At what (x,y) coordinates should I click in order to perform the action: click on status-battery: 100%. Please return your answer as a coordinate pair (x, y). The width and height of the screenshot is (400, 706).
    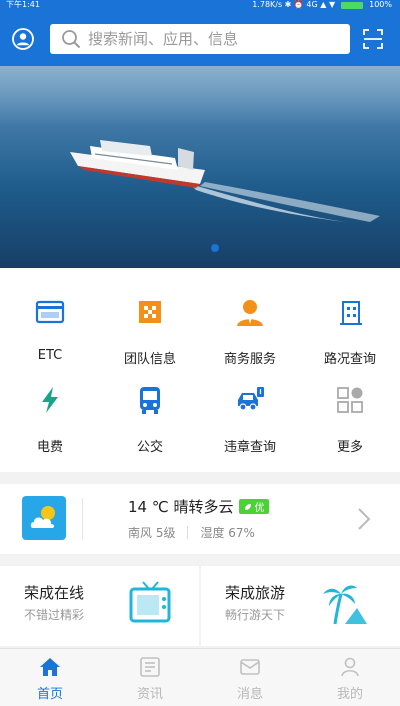
    Looking at the image, I should click on (380, 4).